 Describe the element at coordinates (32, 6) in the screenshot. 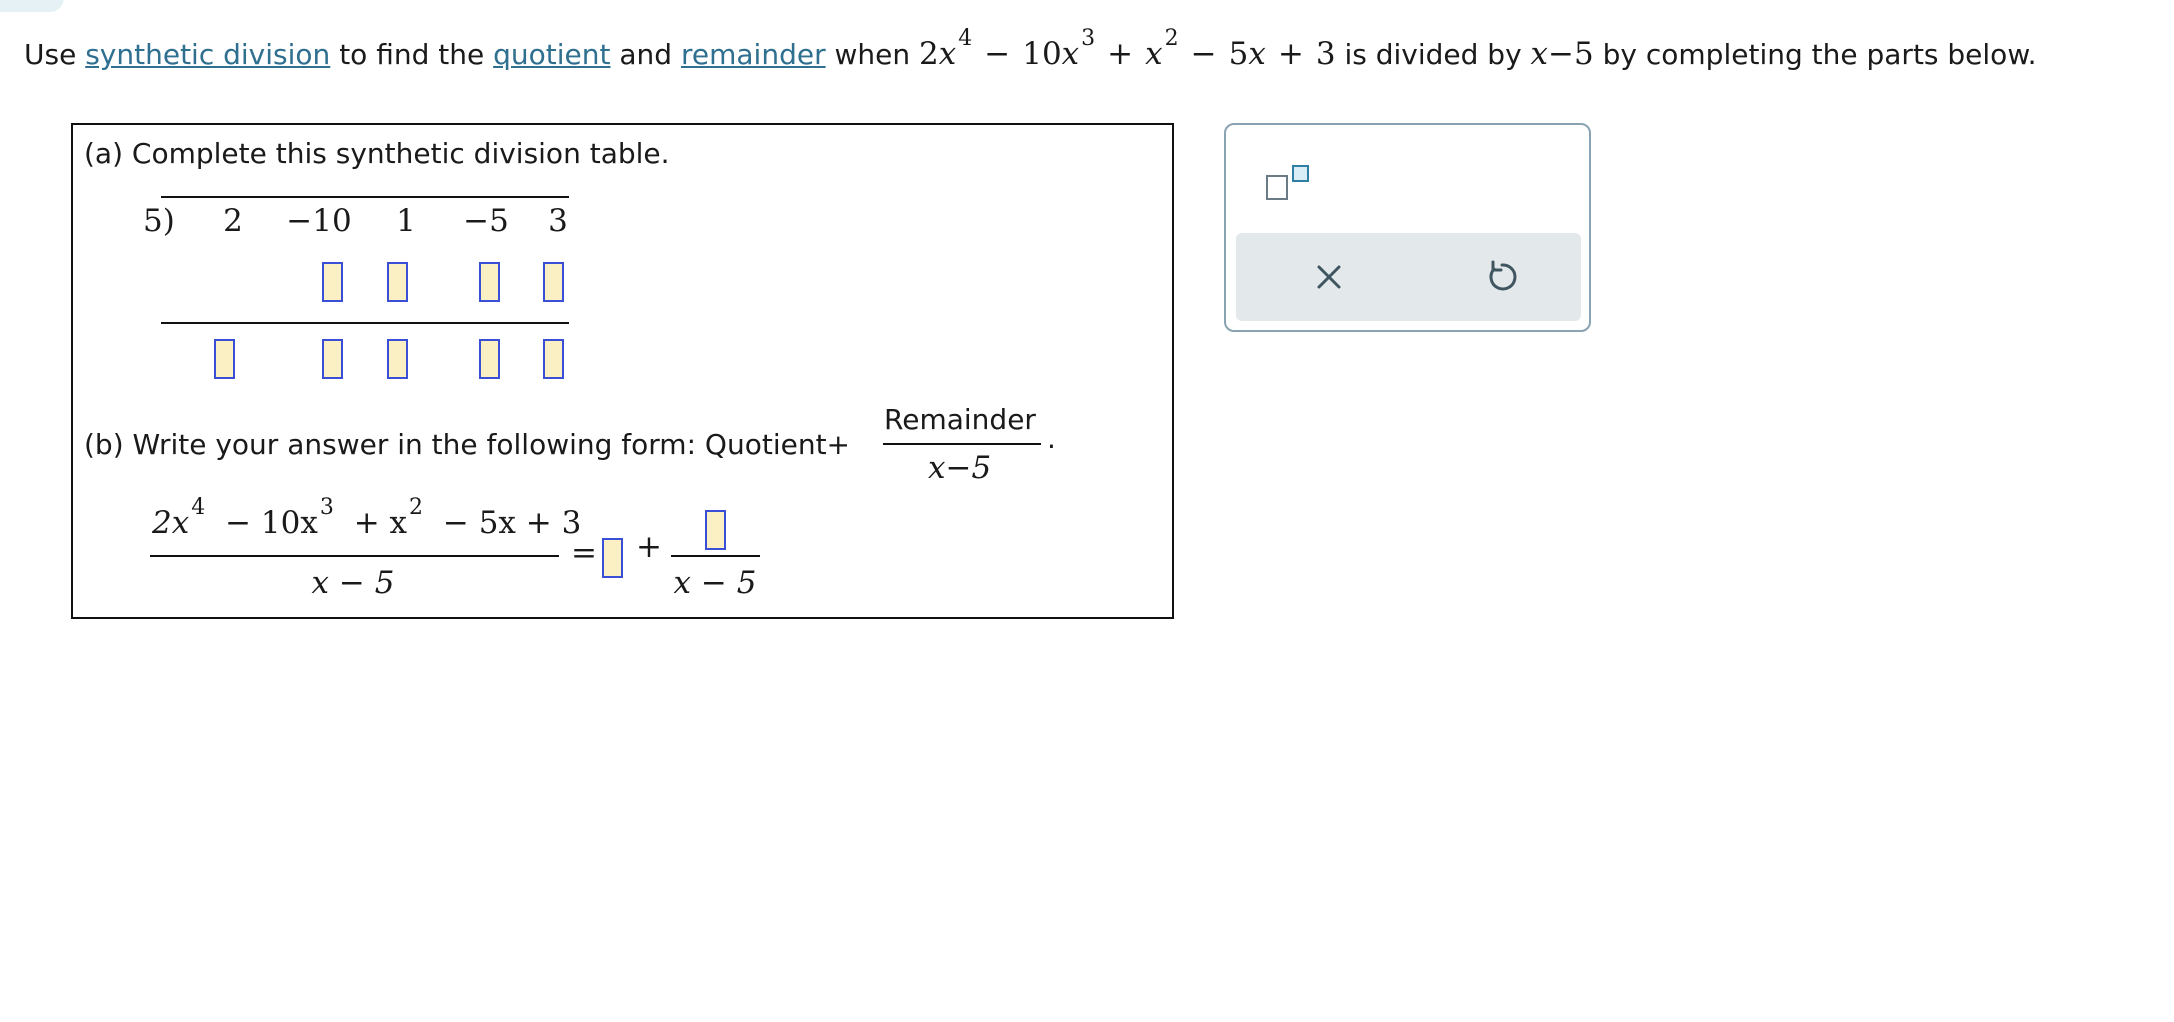

I see `top-corner-tab` at that location.